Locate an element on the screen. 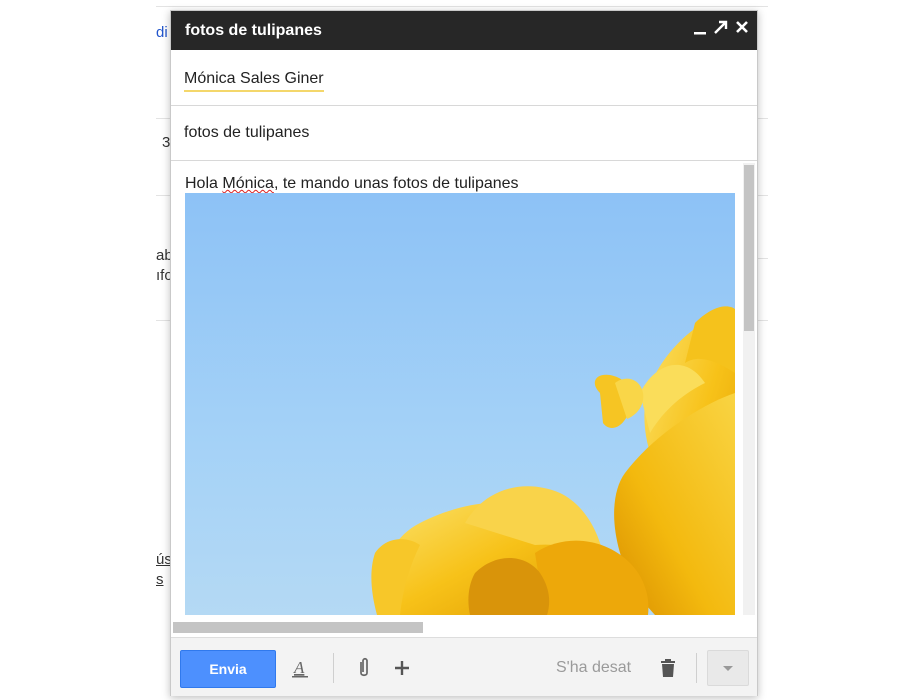 This screenshot has height=700, width=900. more-options-button is located at coordinates (728, 668).